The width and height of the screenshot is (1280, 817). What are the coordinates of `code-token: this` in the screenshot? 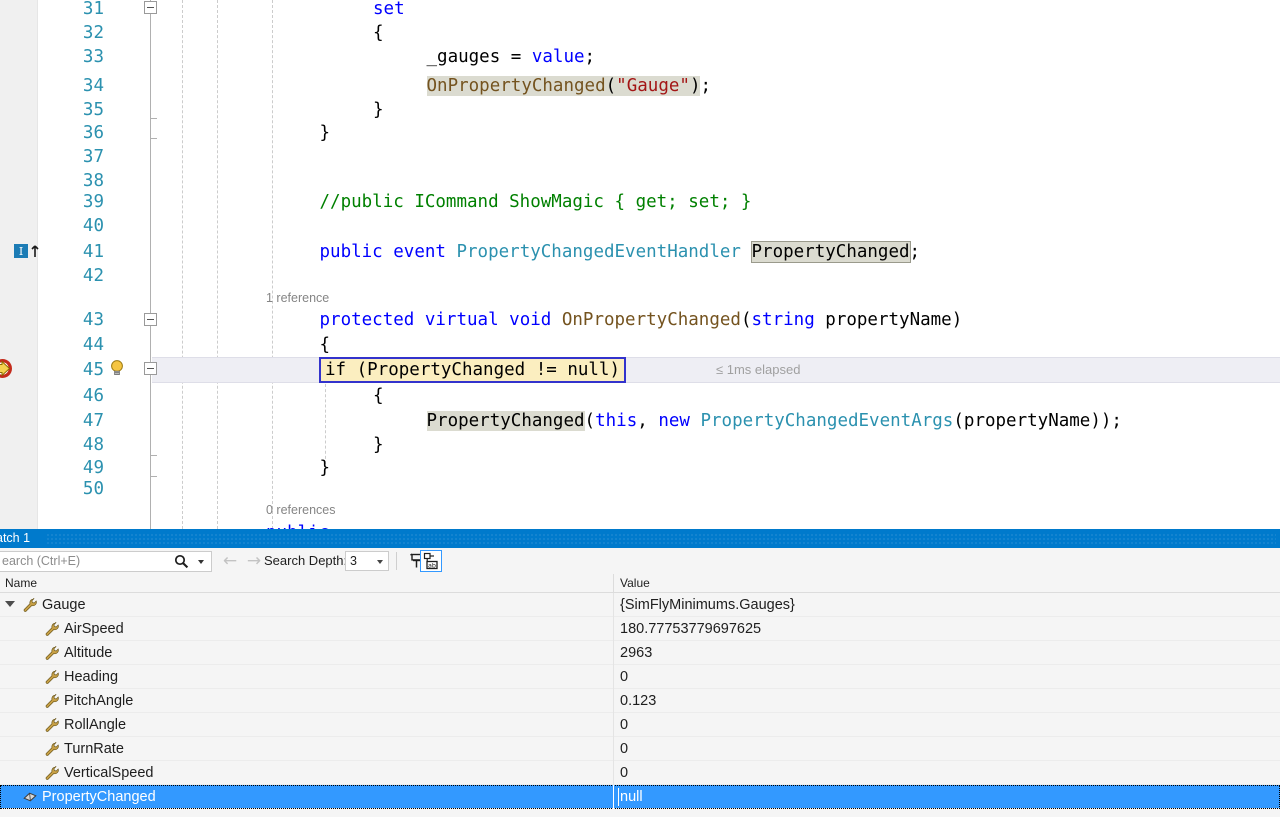 It's located at (616, 421).